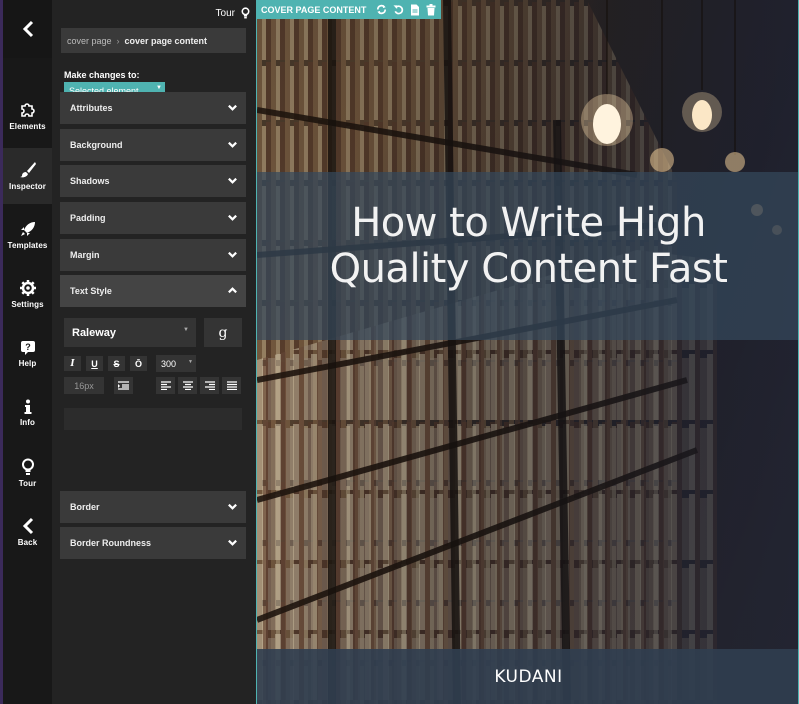 This screenshot has width=799, height=704. I want to click on text-color-field, so click(153, 419).